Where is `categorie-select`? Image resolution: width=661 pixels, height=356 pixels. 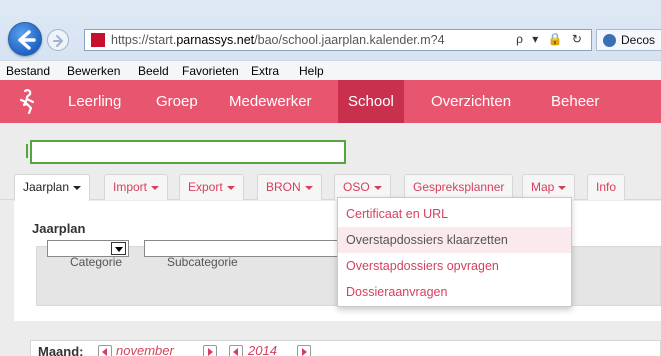 categorie-select is located at coordinates (88, 248).